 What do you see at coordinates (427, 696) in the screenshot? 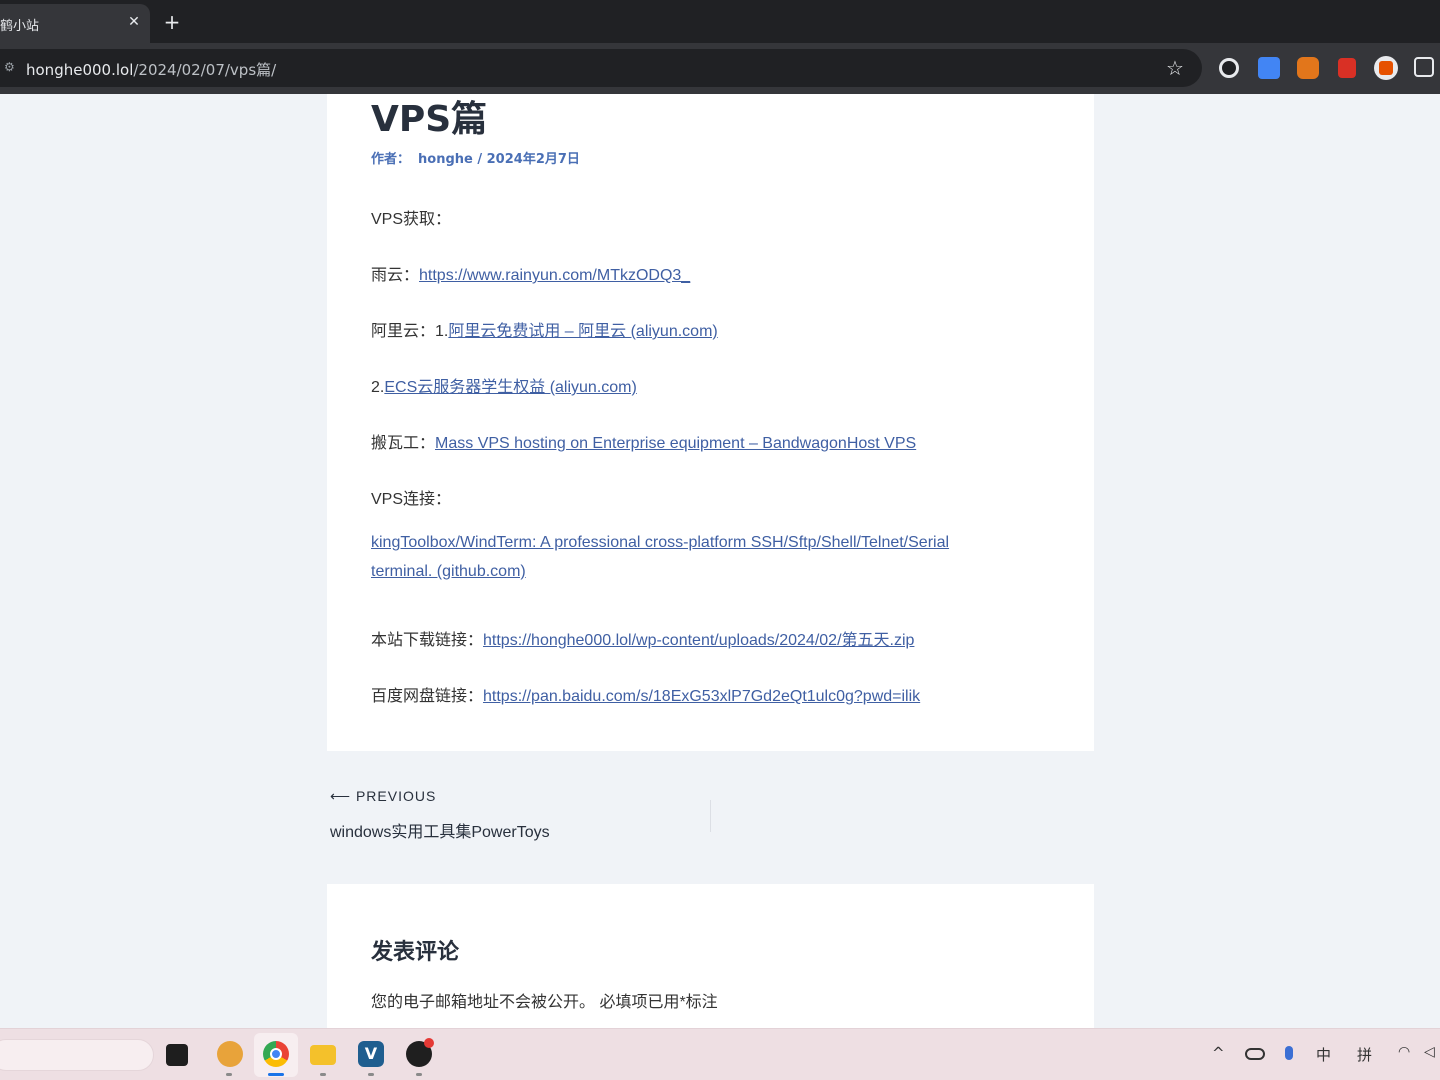
I see `line-prefix: 百度网盘链接：` at bounding box center [427, 696].